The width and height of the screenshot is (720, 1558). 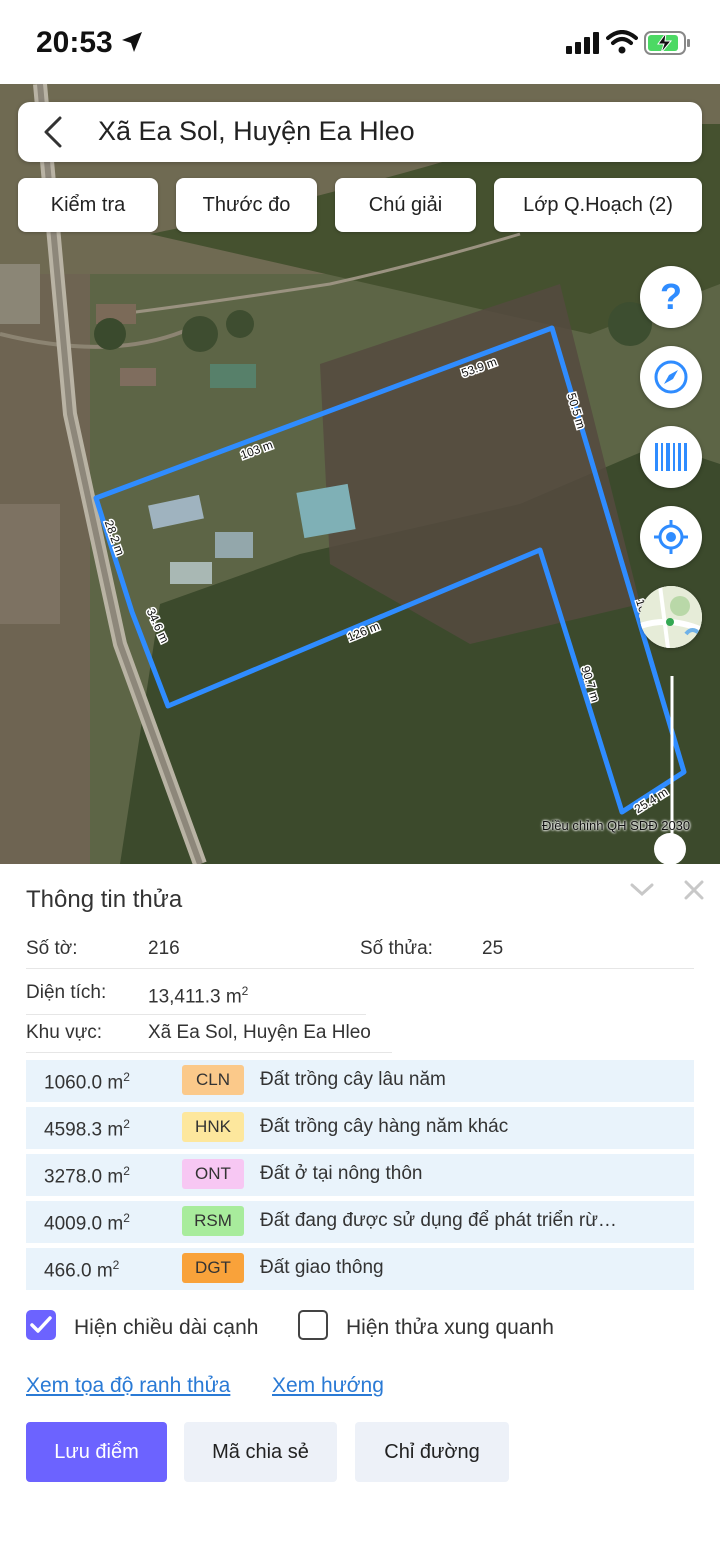 What do you see at coordinates (616, 825) in the screenshot?
I see `planning-note: Điều chỉnh QH SDĐ 2030` at bounding box center [616, 825].